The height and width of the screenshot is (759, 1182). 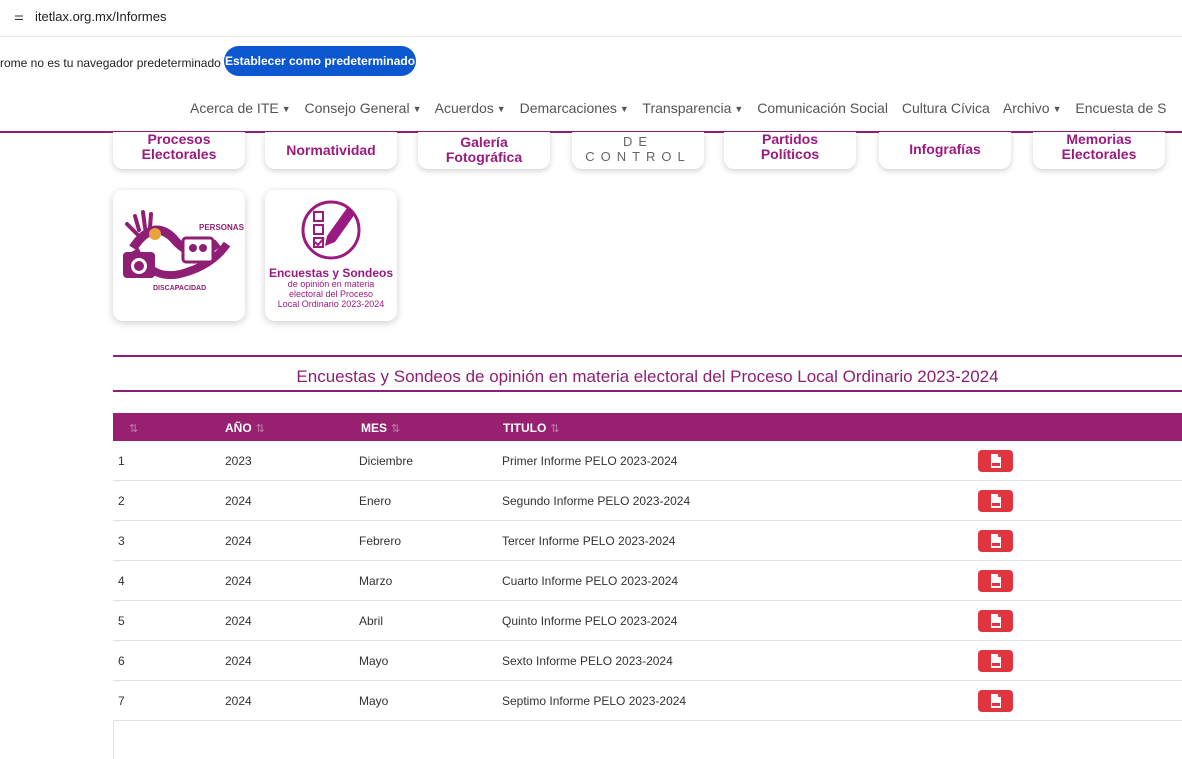 What do you see at coordinates (184, 251) in the screenshot?
I see `disability-logo: PERSONAS DISCAPACIDAD` at bounding box center [184, 251].